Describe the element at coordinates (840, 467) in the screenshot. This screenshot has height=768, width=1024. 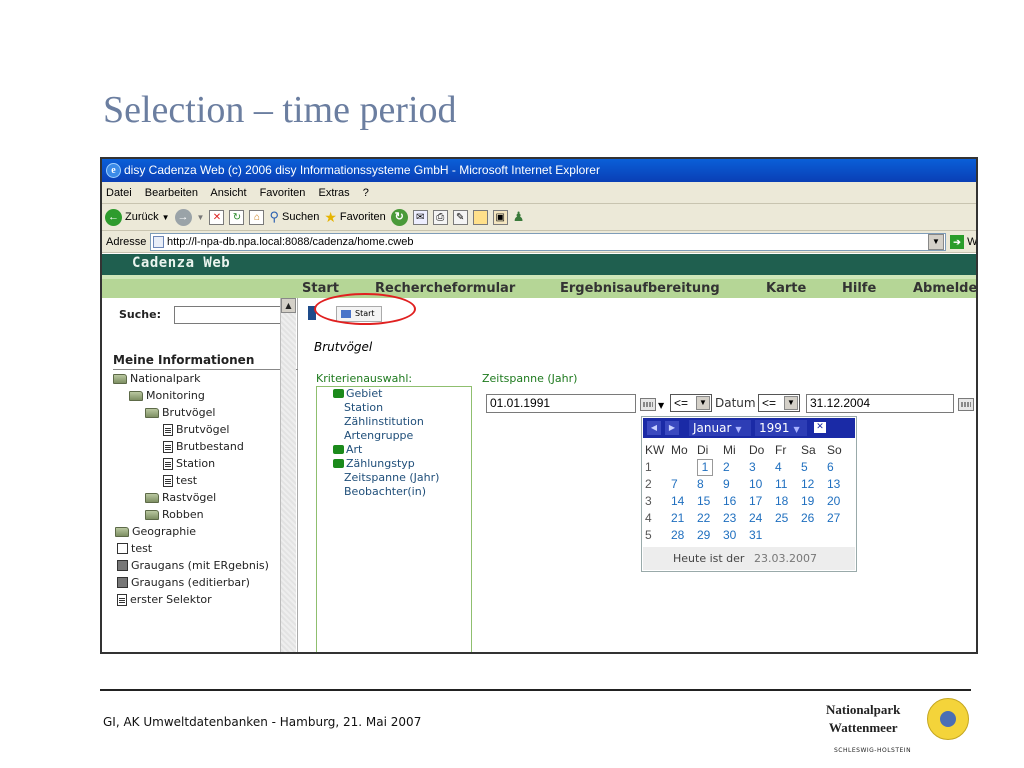
I see `calendar-day: 6` at that location.